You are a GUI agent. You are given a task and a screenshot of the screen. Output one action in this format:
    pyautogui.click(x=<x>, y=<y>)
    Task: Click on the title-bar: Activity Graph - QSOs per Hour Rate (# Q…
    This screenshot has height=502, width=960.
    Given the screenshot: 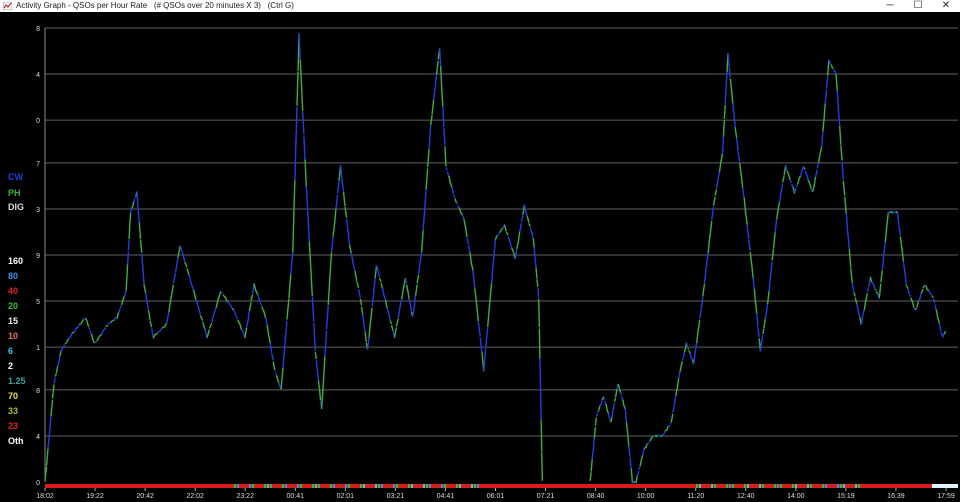 What is the action you would take?
    pyautogui.click(x=480, y=6)
    